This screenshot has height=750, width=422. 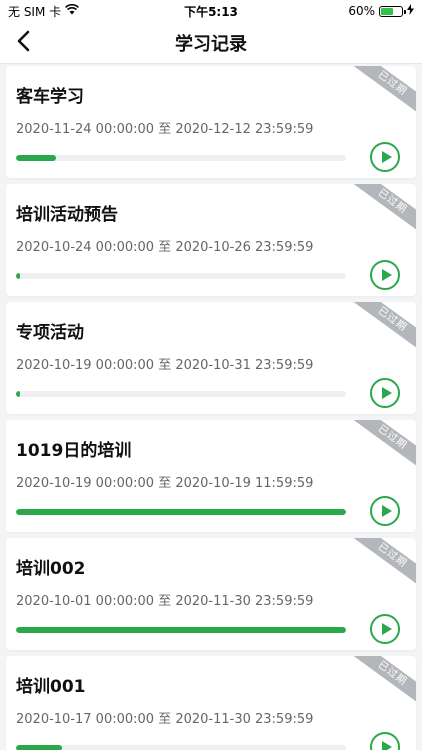 I want to click on charging-icon, so click(x=410, y=11).